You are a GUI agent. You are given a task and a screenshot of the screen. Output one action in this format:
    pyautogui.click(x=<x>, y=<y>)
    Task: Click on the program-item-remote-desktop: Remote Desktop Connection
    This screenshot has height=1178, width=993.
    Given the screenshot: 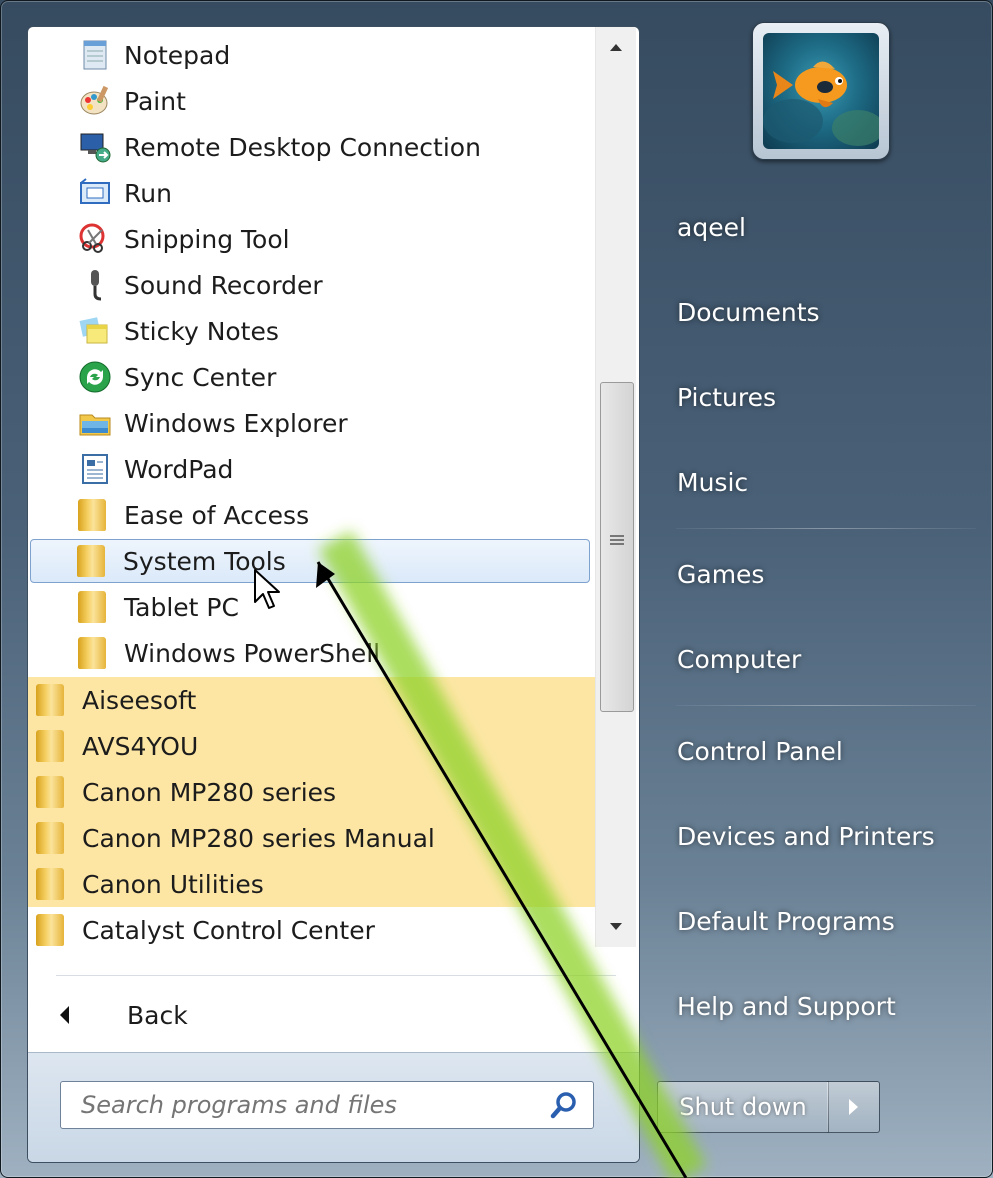 What is the action you would take?
    pyautogui.click(x=358, y=147)
    